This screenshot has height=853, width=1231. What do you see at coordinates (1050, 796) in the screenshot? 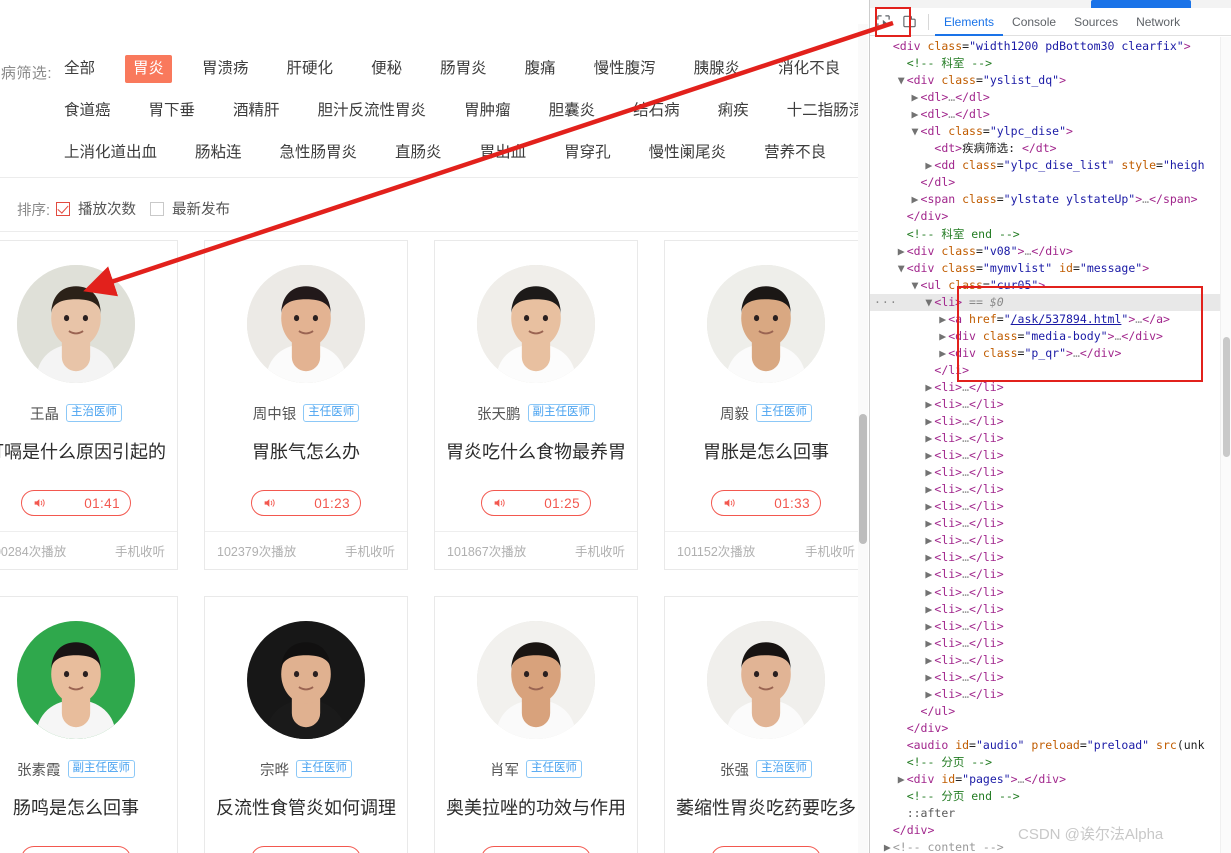
I see `dom-node-line: <!-- 分页 end -->` at bounding box center [1050, 796].